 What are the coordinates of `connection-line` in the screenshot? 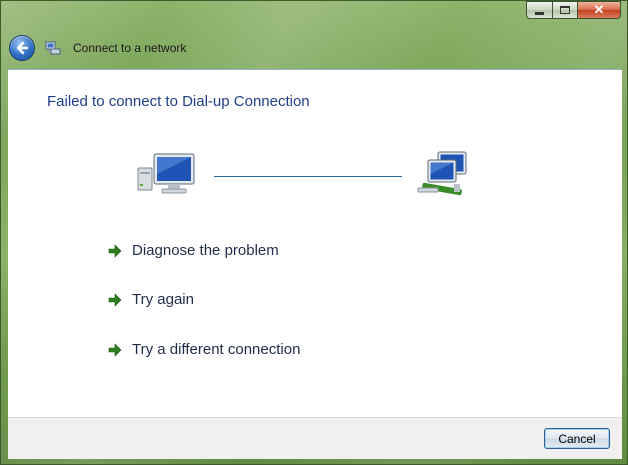 It's located at (308, 176).